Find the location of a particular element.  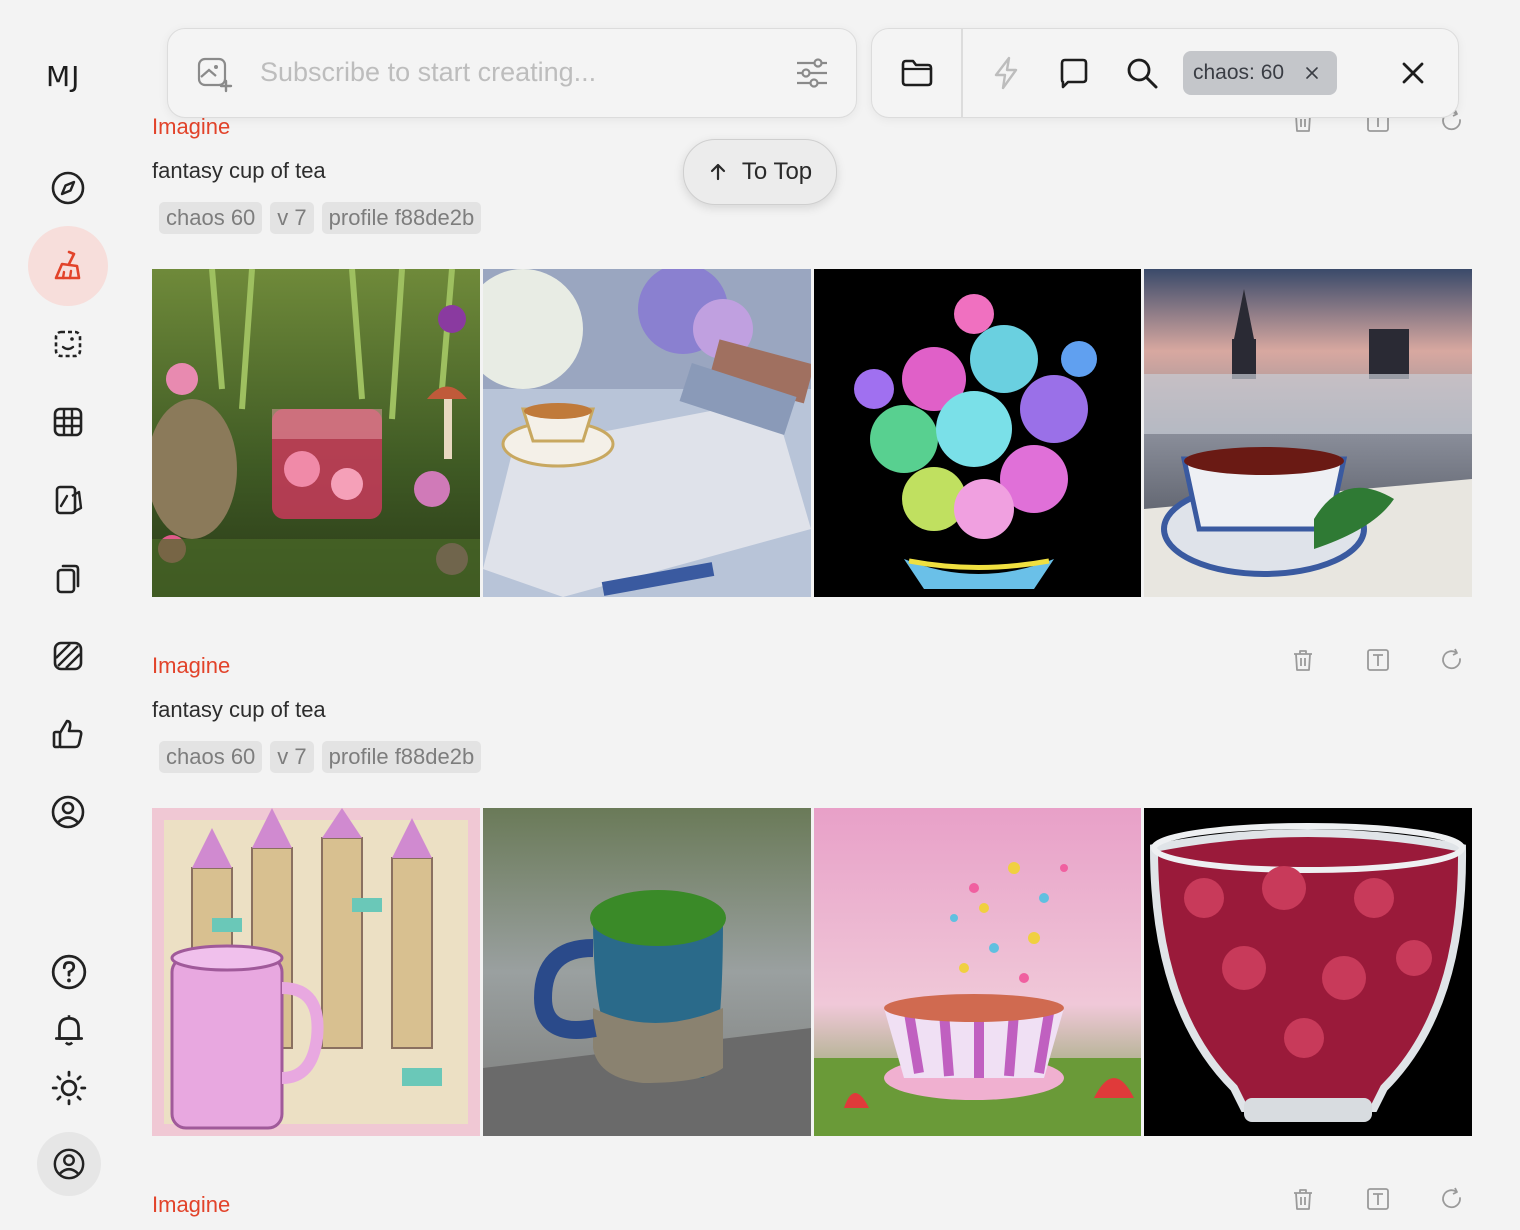

grid-icon is located at coordinates (68, 422).